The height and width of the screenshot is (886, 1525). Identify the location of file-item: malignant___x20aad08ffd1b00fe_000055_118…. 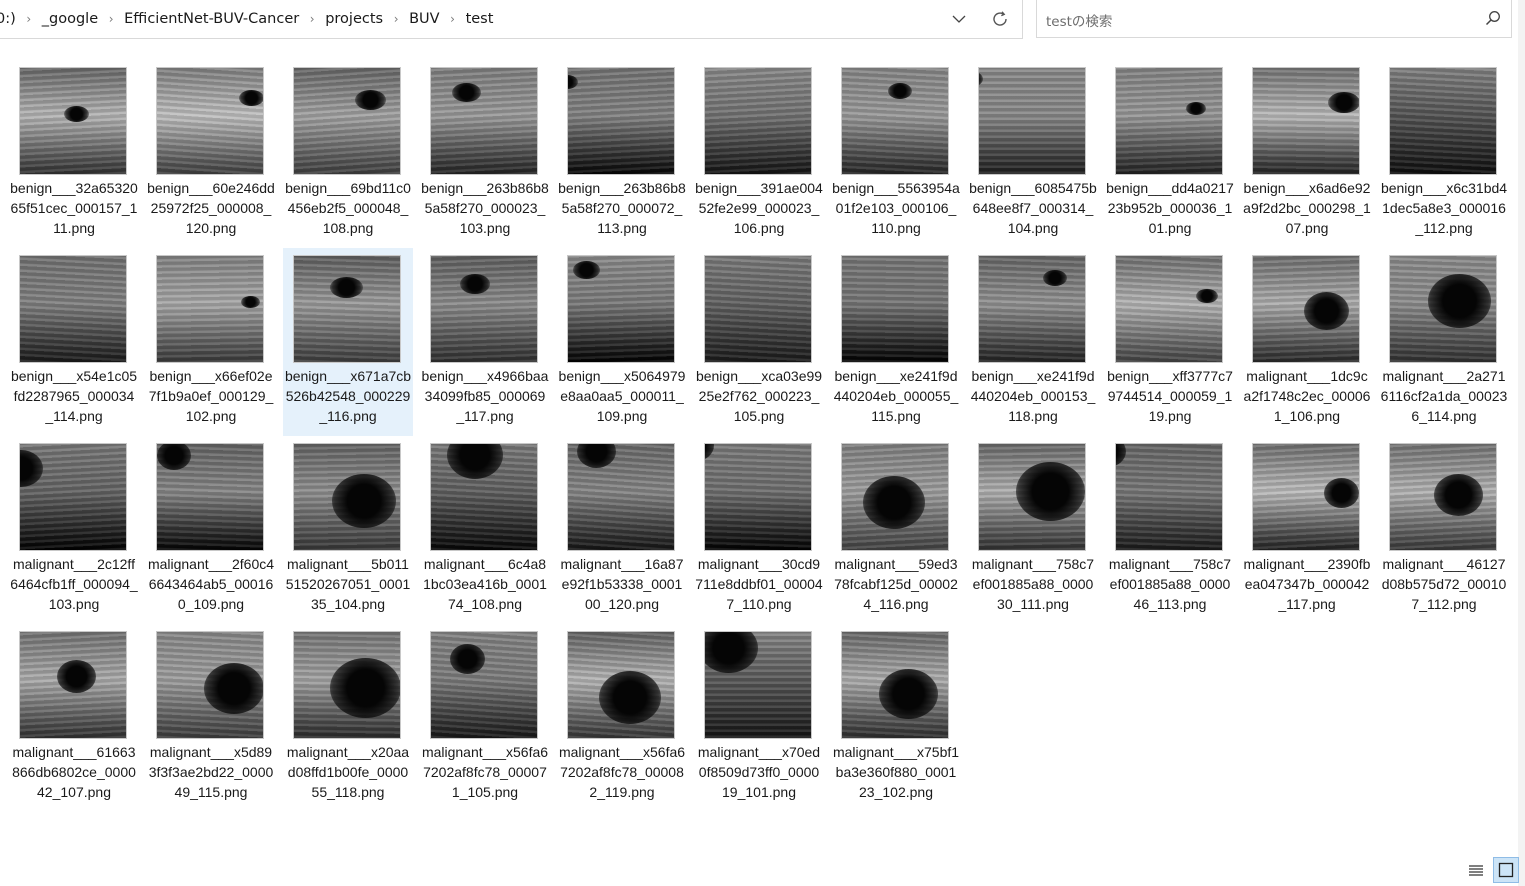
(348, 718).